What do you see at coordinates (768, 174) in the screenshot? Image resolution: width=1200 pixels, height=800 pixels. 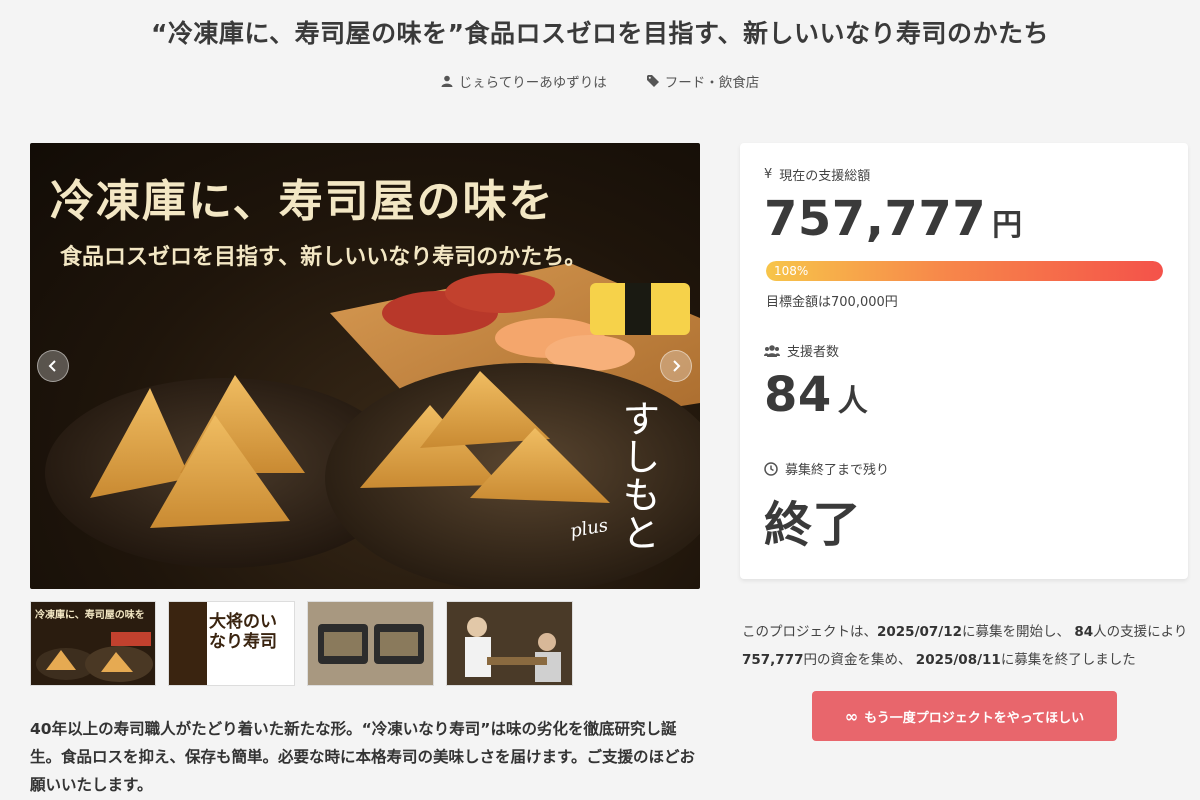 I see `yen-icon: ¥` at bounding box center [768, 174].